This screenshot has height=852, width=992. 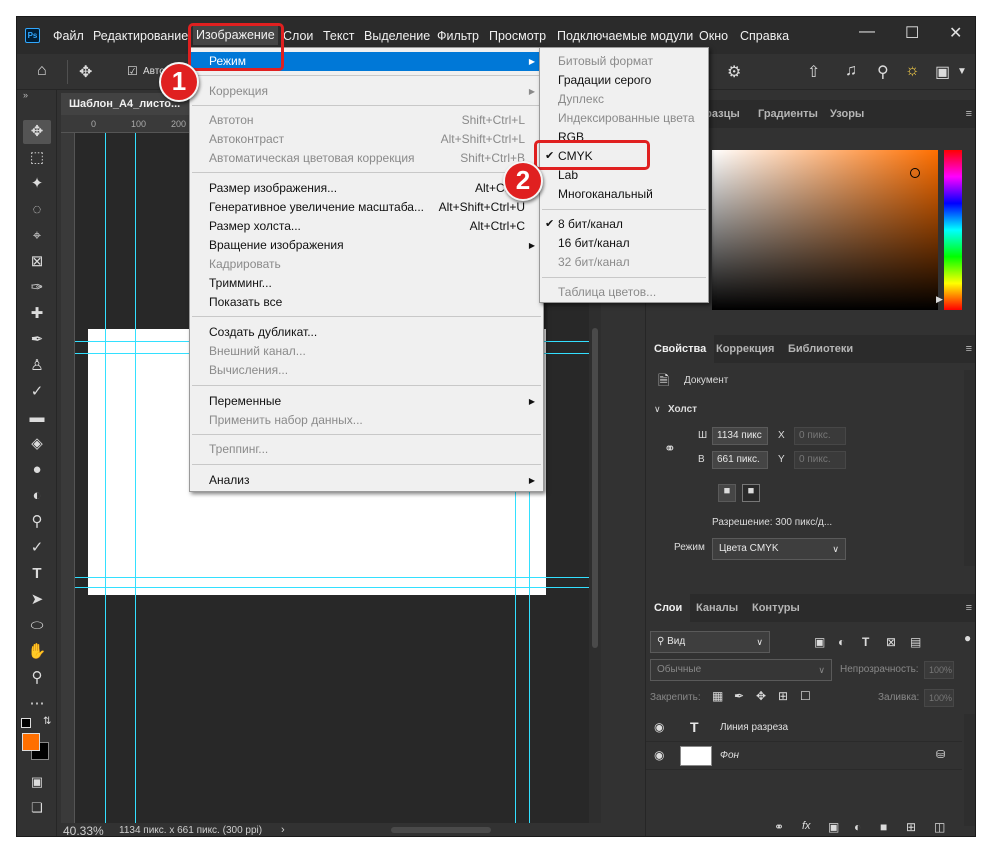 What do you see at coordinates (820, 460) in the screenshot?
I see `y-field: 0 пикс.` at bounding box center [820, 460].